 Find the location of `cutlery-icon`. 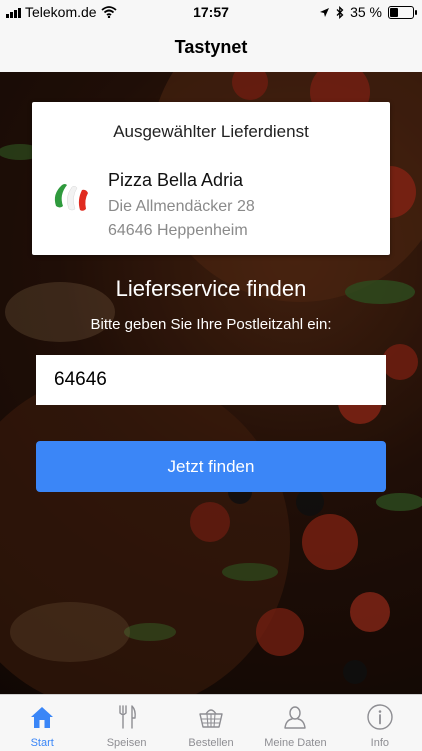

cutlery-icon is located at coordinates (127, 717).